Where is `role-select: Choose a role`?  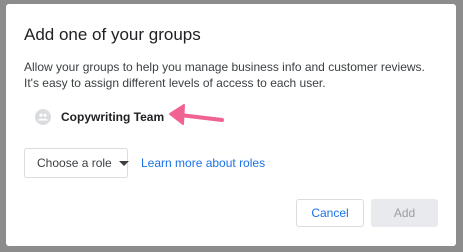 role-select: Choose a role is located at coordinates (76, 163).